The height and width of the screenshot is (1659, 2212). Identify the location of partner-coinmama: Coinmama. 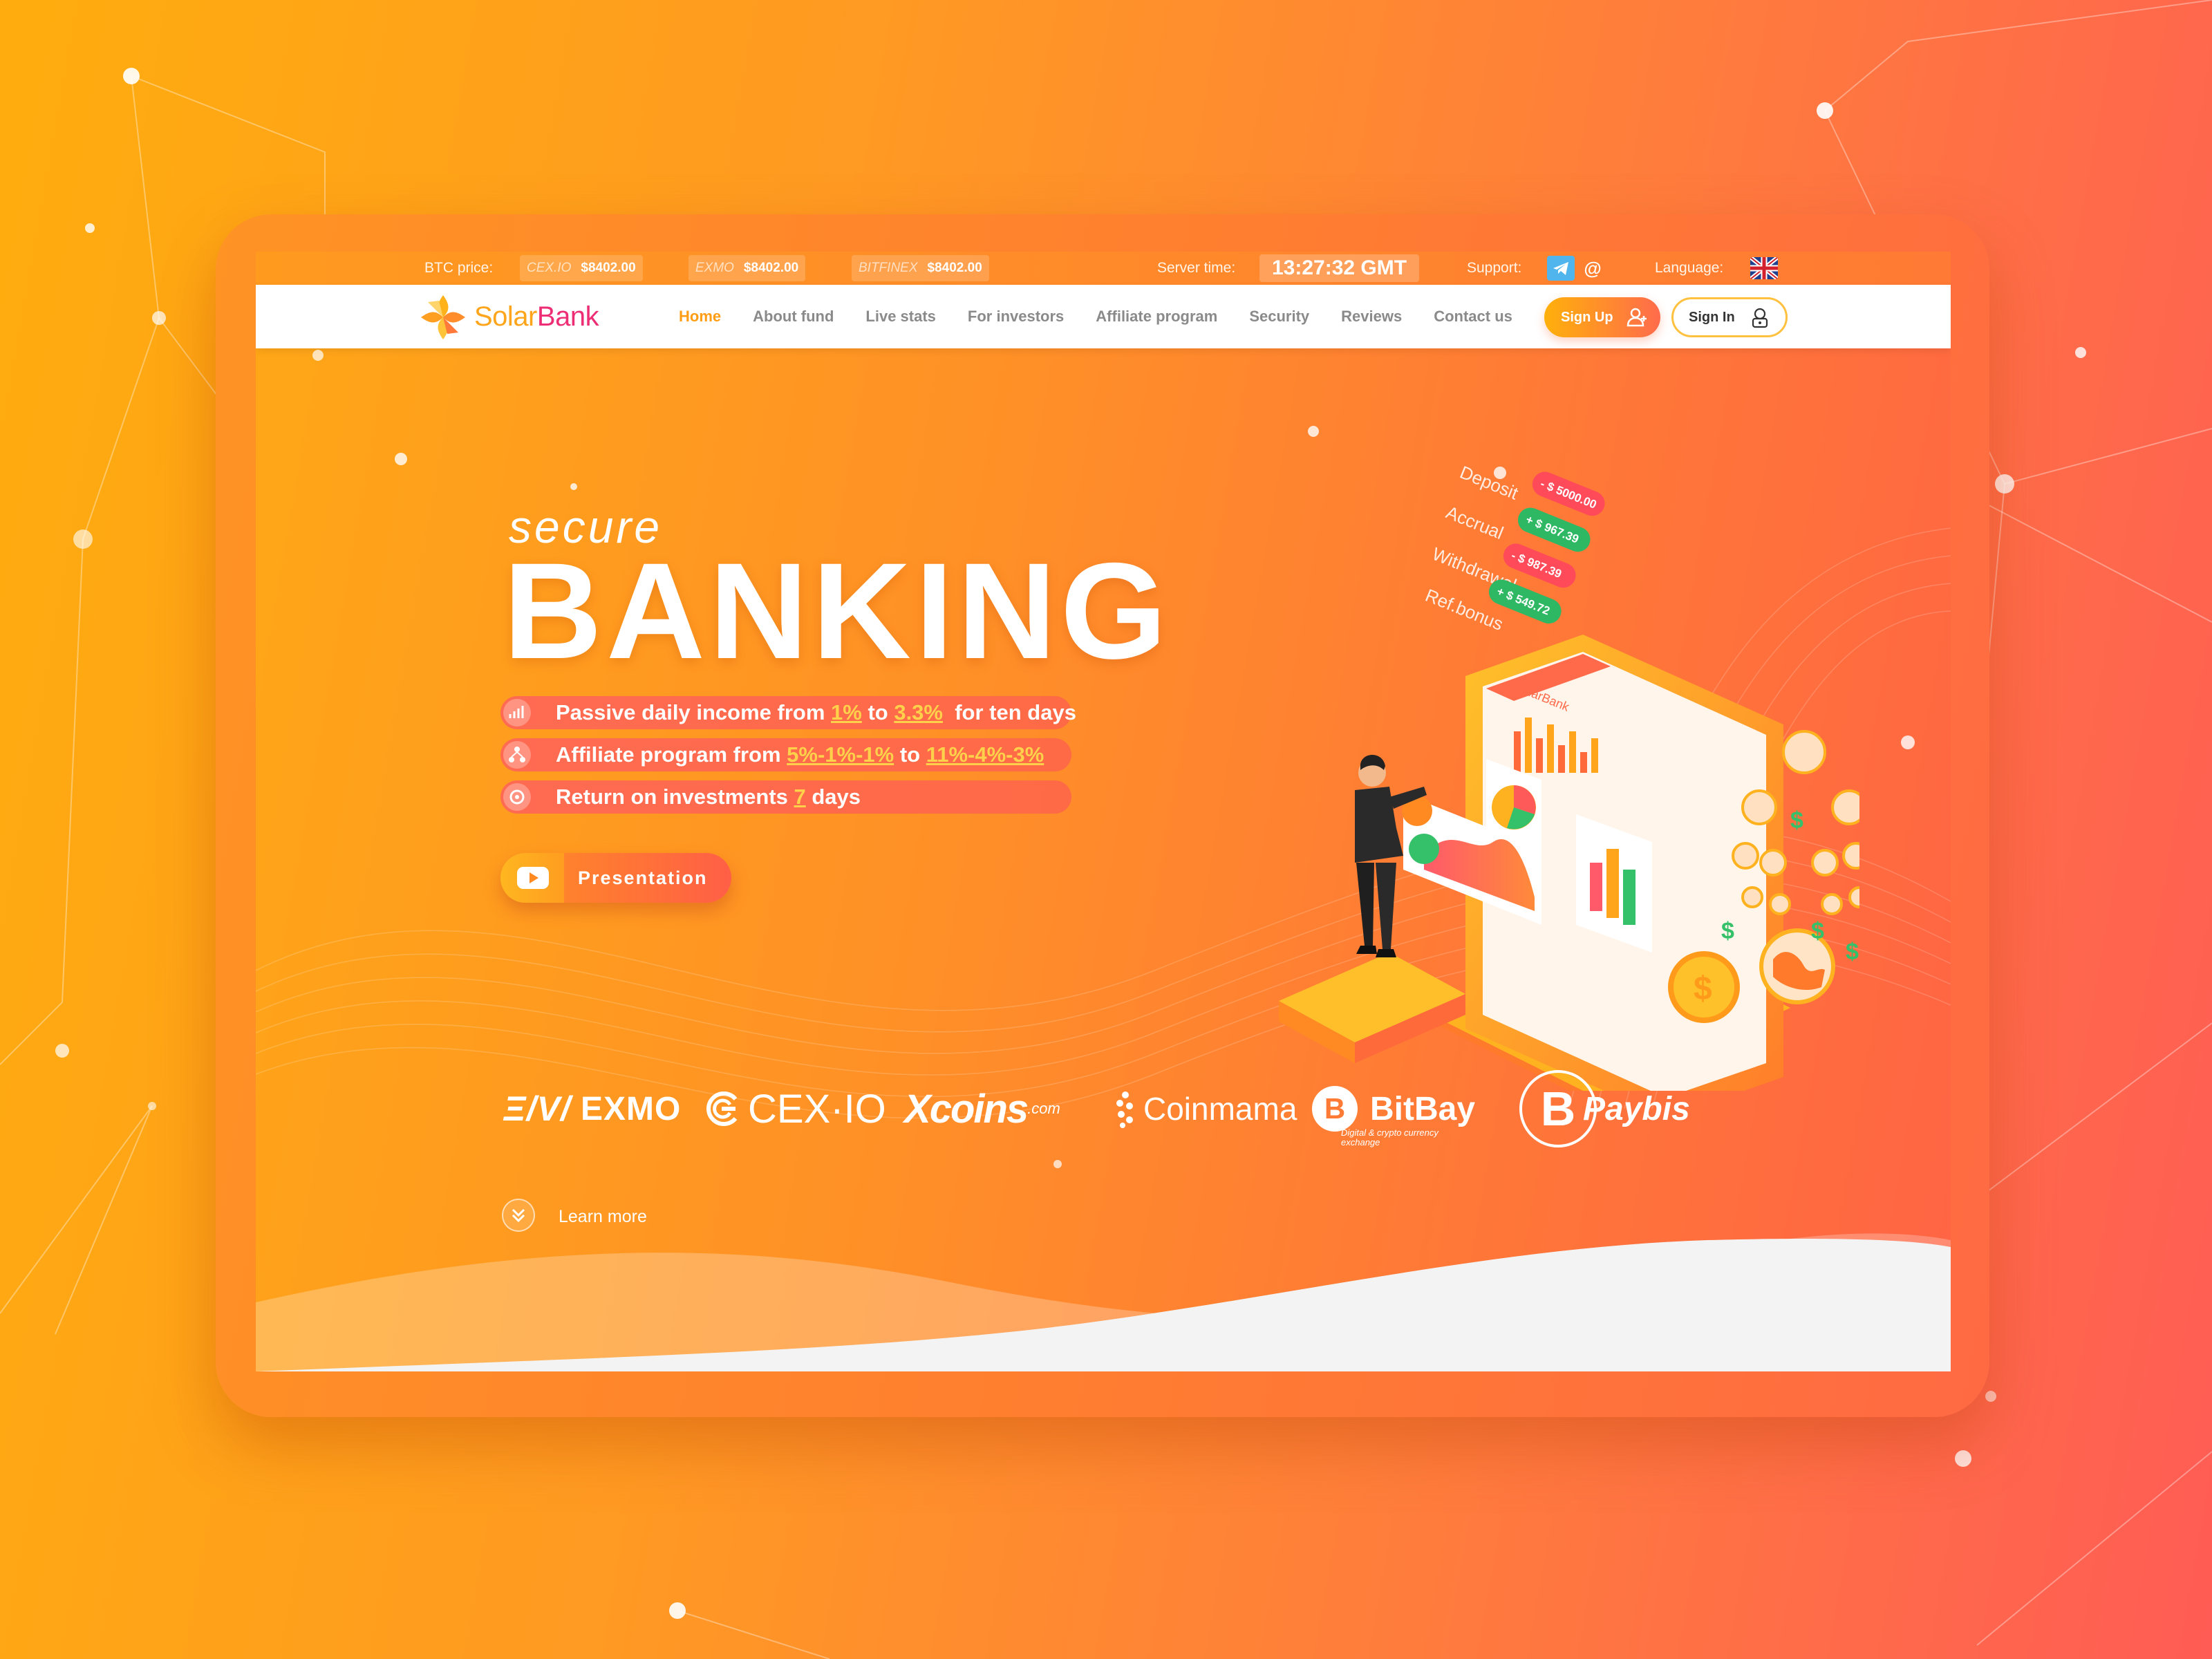
(1204, 1108).